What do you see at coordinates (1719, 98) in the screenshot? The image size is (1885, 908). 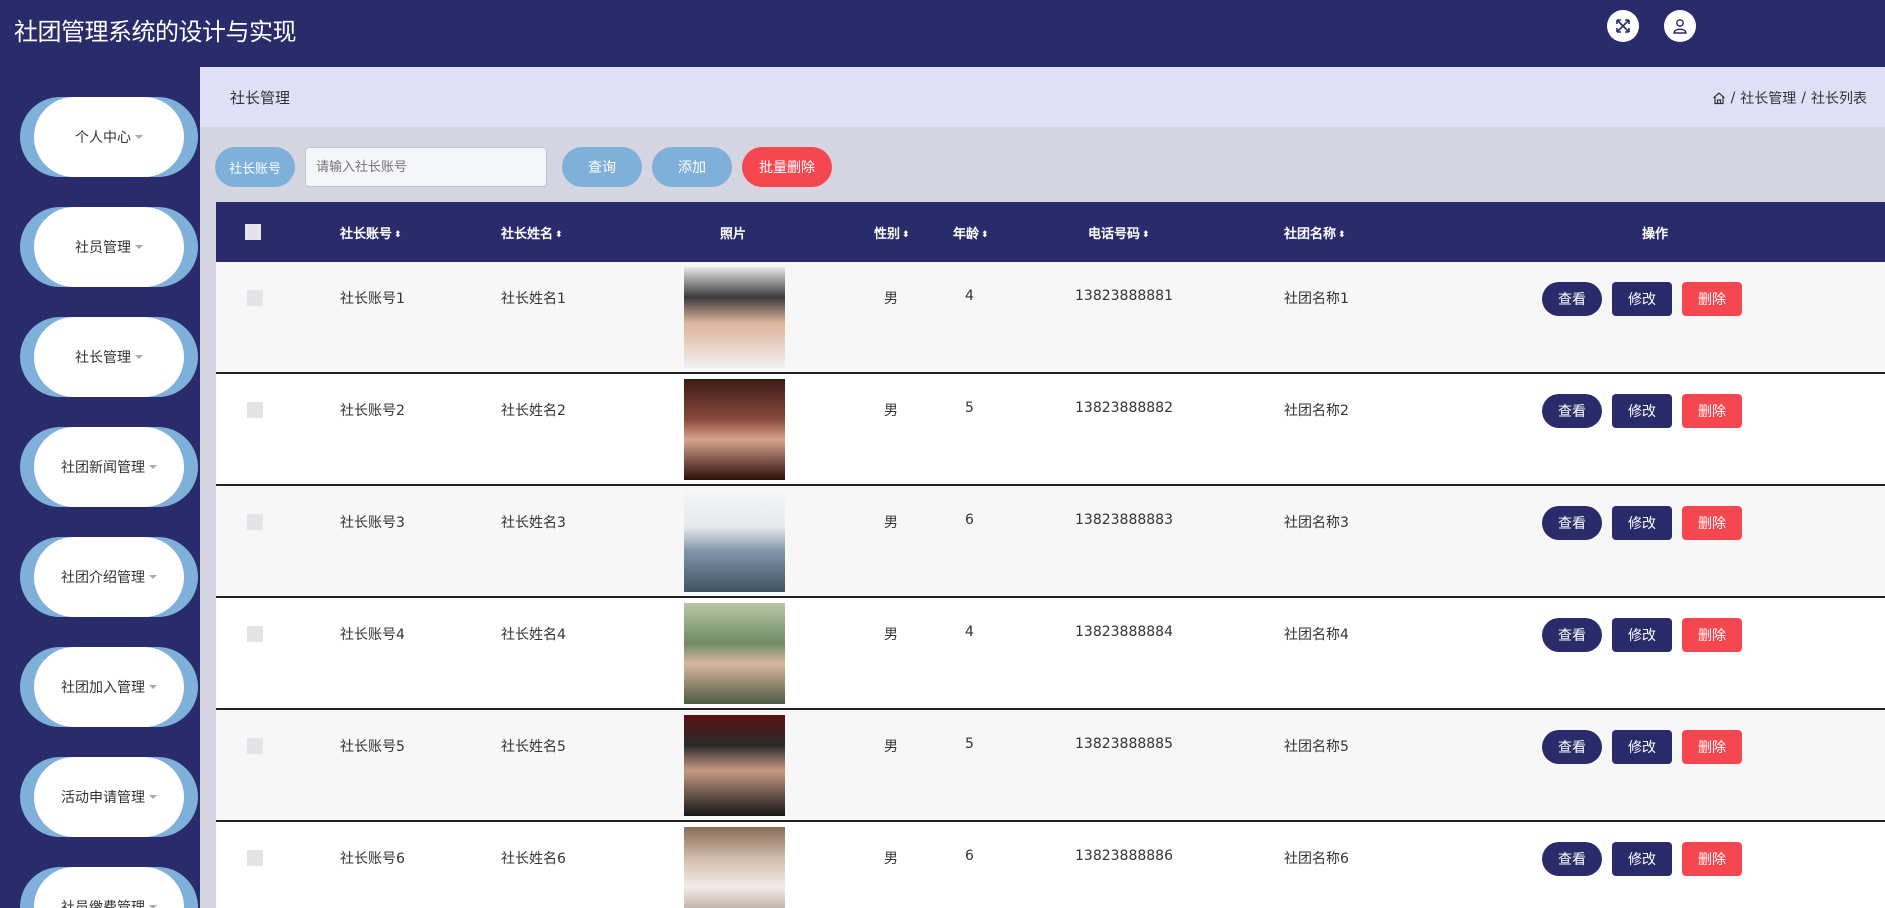 I see `home-icon` at bounding box center [1719, 98].